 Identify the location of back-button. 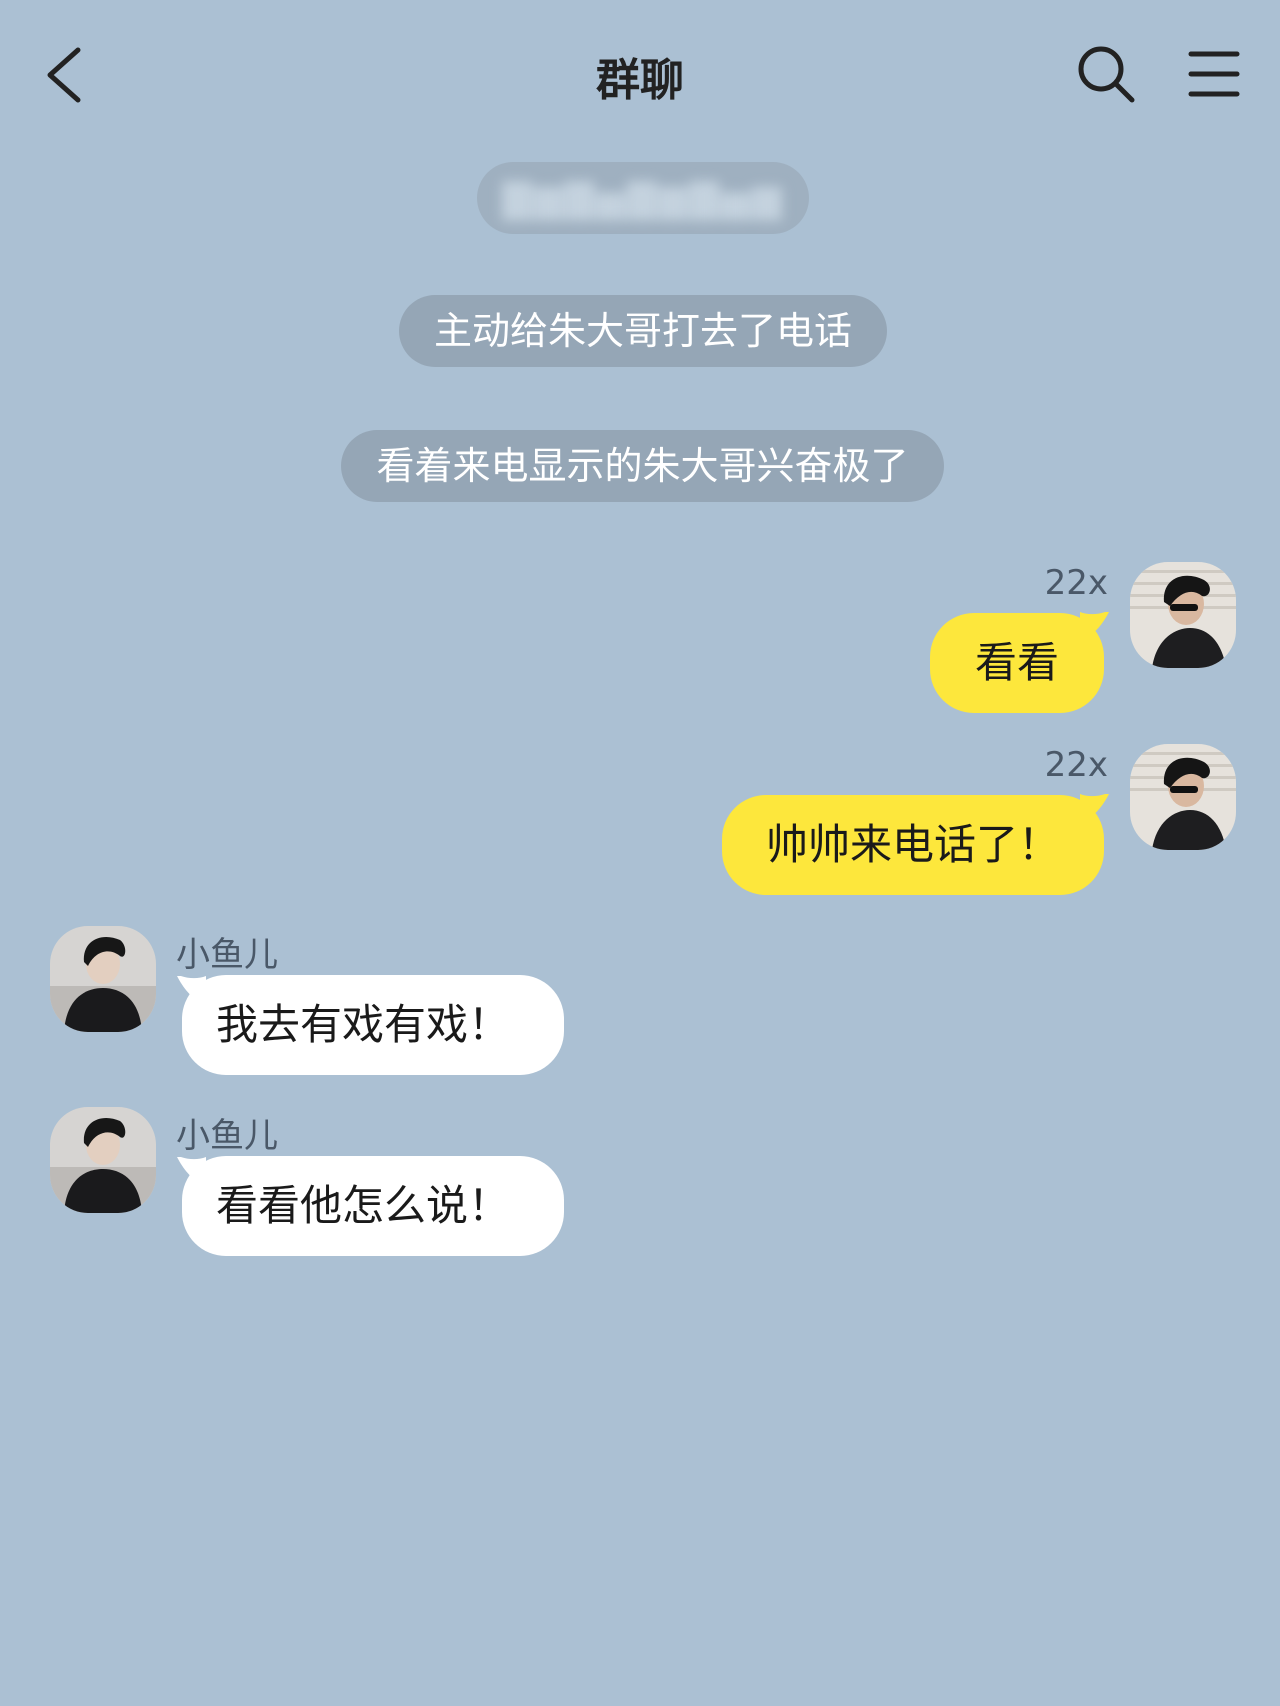
(70, 75).